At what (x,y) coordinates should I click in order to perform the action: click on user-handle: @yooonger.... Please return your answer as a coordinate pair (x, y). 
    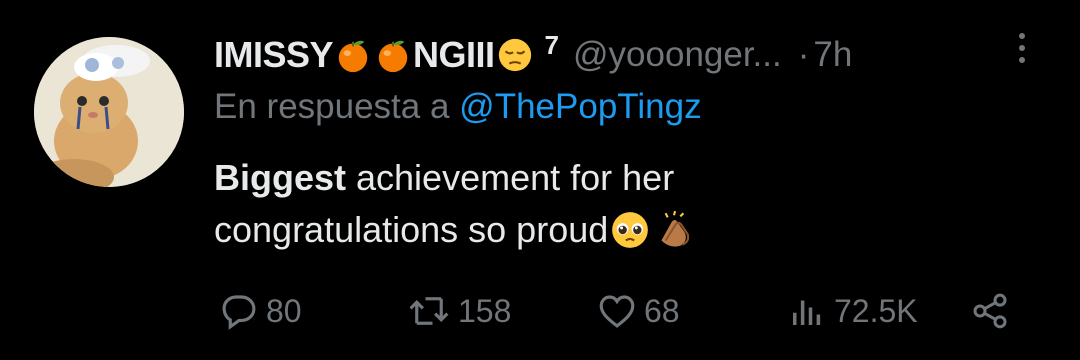
    Looking at the image, I should click on (677, 55).